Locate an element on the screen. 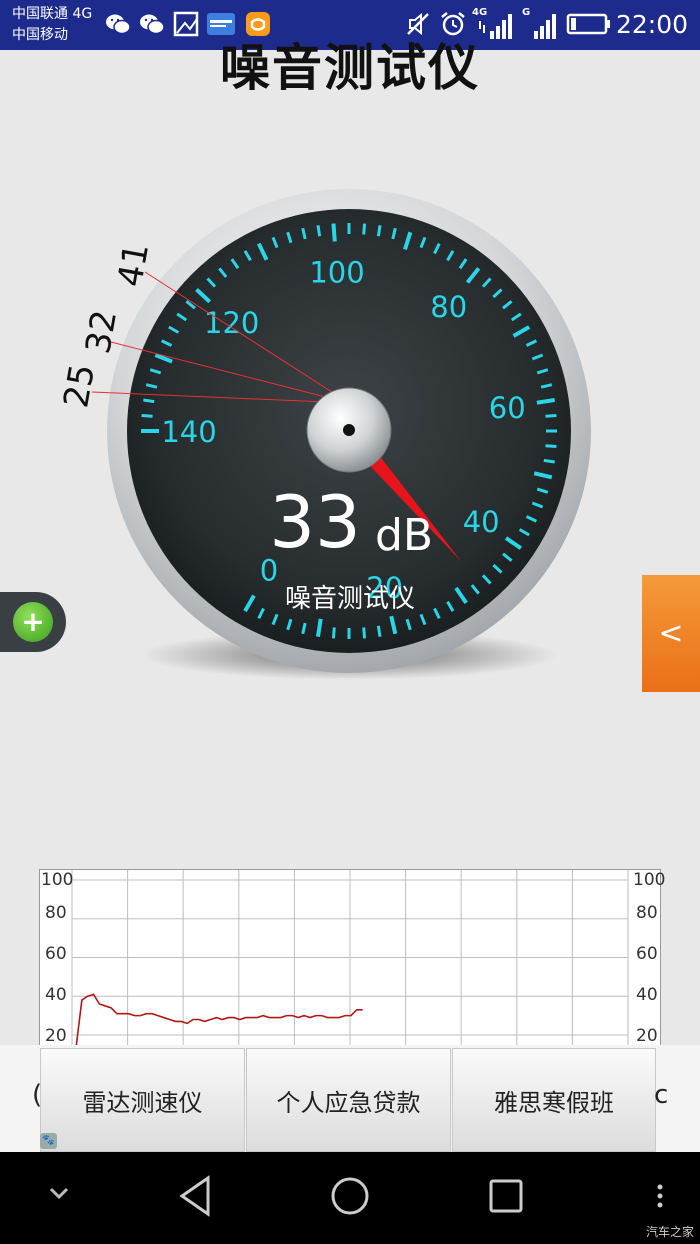 The image size is (700, 1244). gauge-scale-label: 140 is located at coordinates (188, 432).